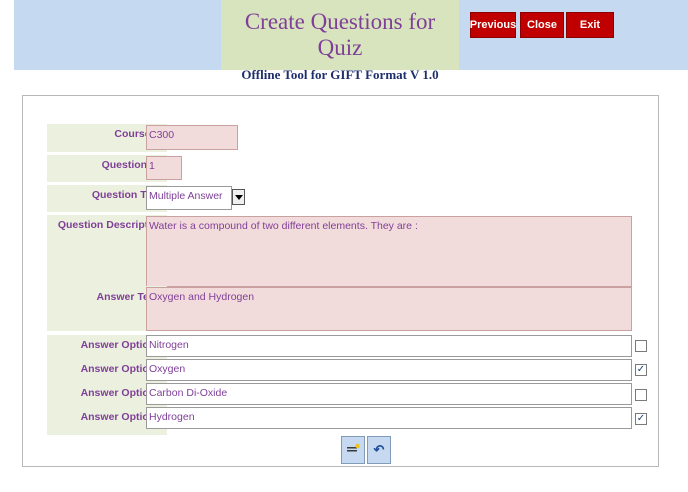 Image resolution: width=688 pixels, height=492 pixels. What do you see at coordinates (493, 25) in the screenshot?
I see `previous-button: Previous` at bounding box center [493, 25].